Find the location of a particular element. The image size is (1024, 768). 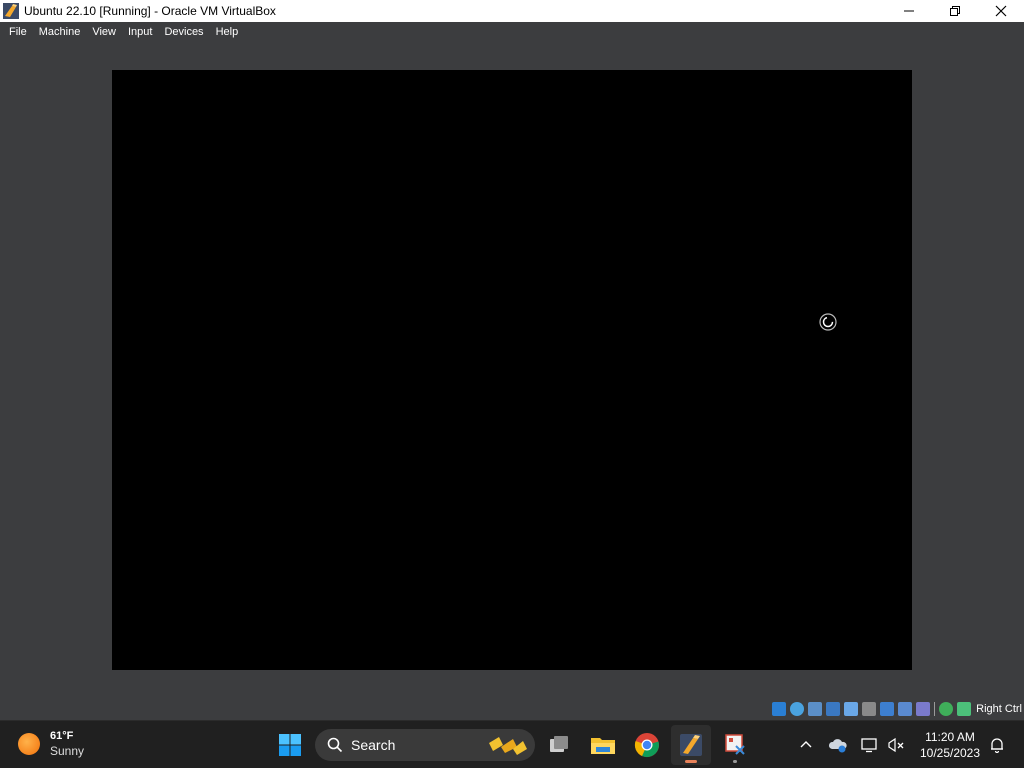

taskbar: 61°F Sunny Search 11:20 AM 10/25/2023 is located at coordinates (512, 744).